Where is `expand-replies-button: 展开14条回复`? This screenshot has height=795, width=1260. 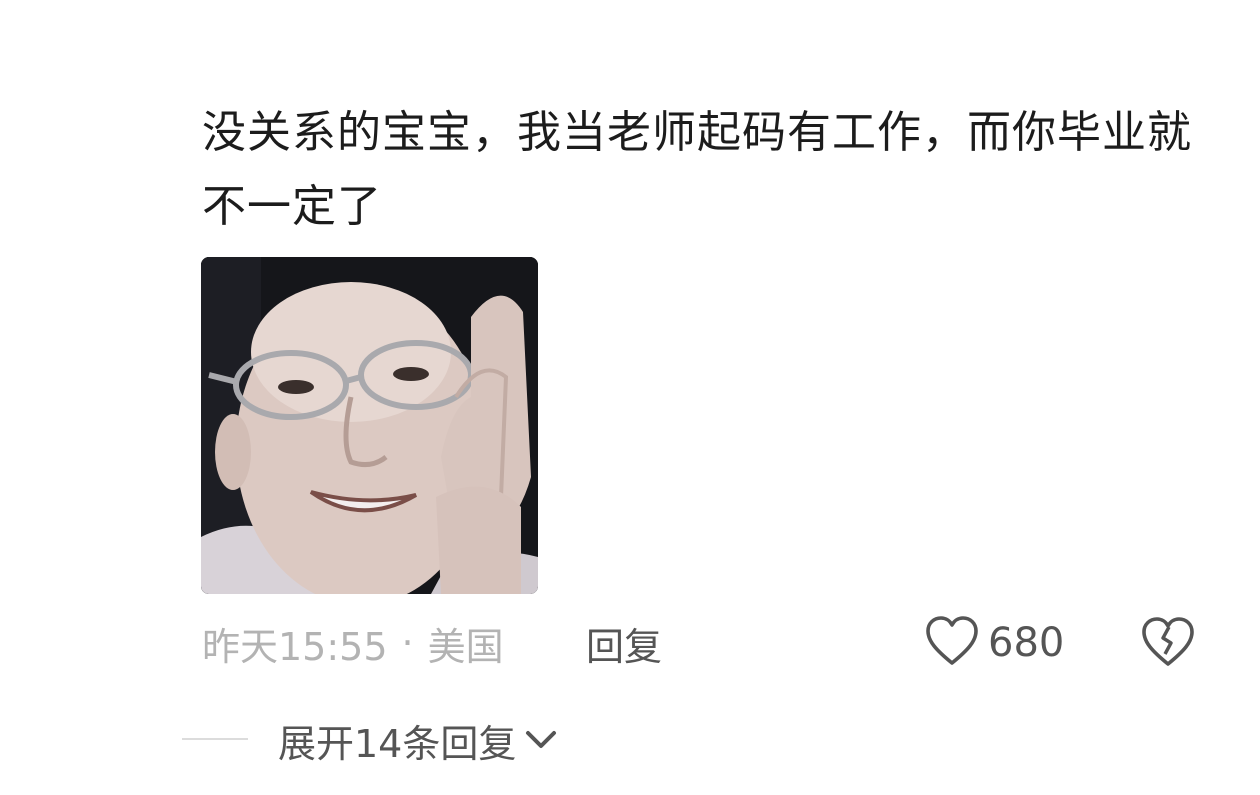
expand-replies-button: 展开14条回复 is located at coordinates (418, 740).